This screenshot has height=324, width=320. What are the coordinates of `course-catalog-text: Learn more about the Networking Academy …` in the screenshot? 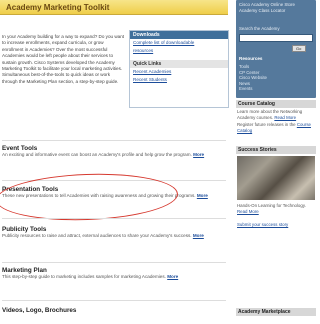 It's located at (270, 114).